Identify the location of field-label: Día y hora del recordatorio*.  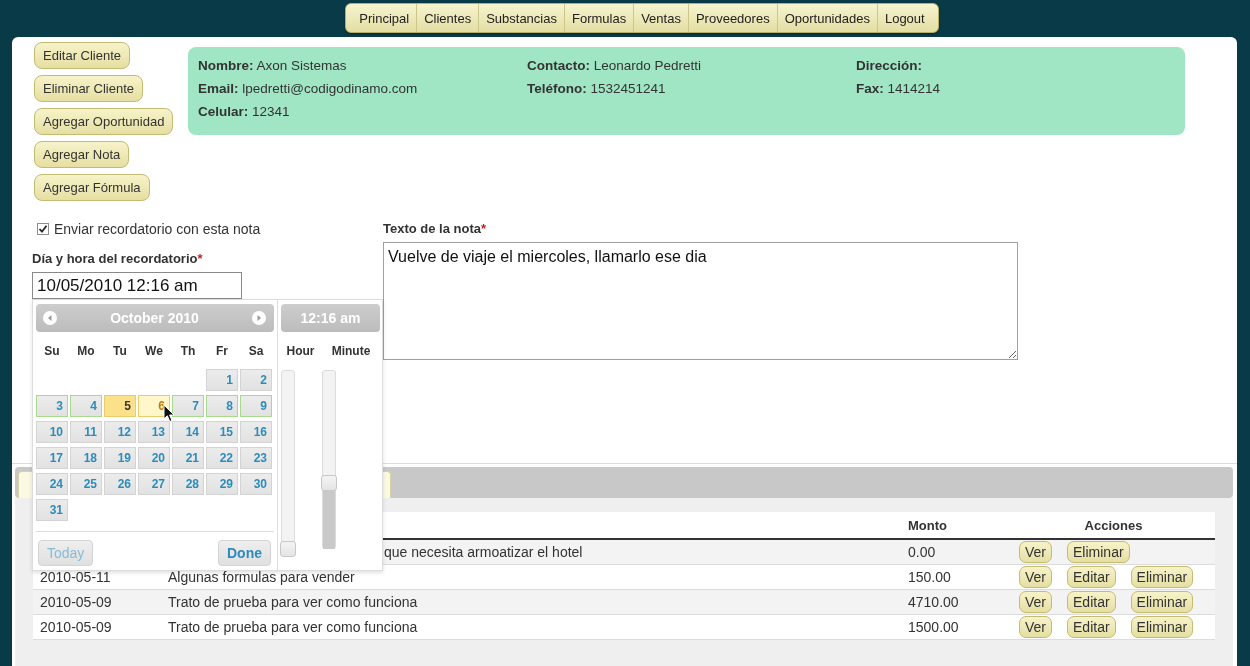
(117, 259).